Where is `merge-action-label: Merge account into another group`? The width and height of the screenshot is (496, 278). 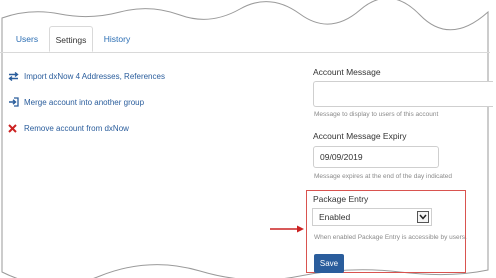
merge-action-label: Merge account into another group is located at coordinates (84, 102).